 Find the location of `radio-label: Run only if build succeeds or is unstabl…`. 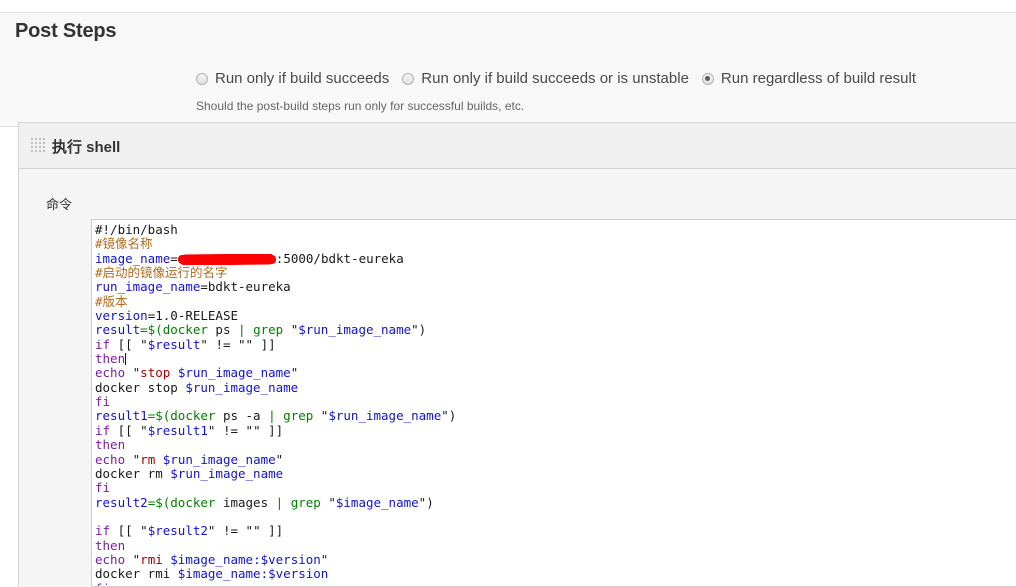

radio-label: Run only if build succeeds or is unstabl… is located at coordinates (555, 78).